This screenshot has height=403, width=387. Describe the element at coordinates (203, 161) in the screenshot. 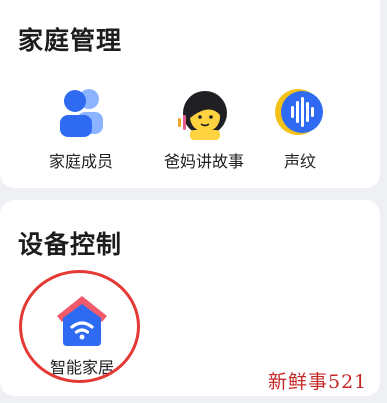

I see `parent-story-label: 爸妈讲故事` at that location.